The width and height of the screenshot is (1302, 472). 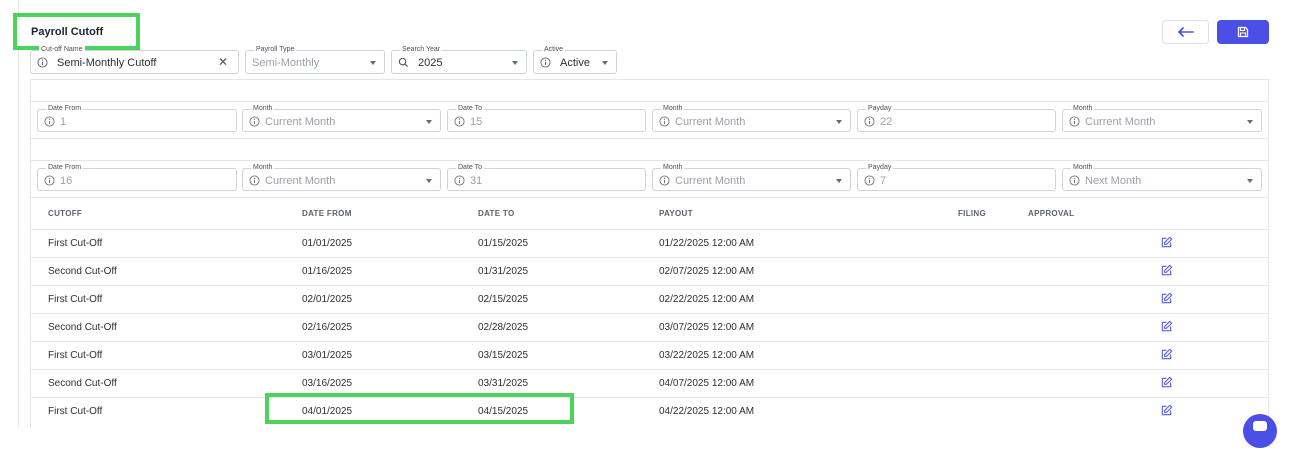 What do you see at coordinates (223, 62) in the screenshot?
I see `clear-icon: ✕` at bounding box center [223, 62].